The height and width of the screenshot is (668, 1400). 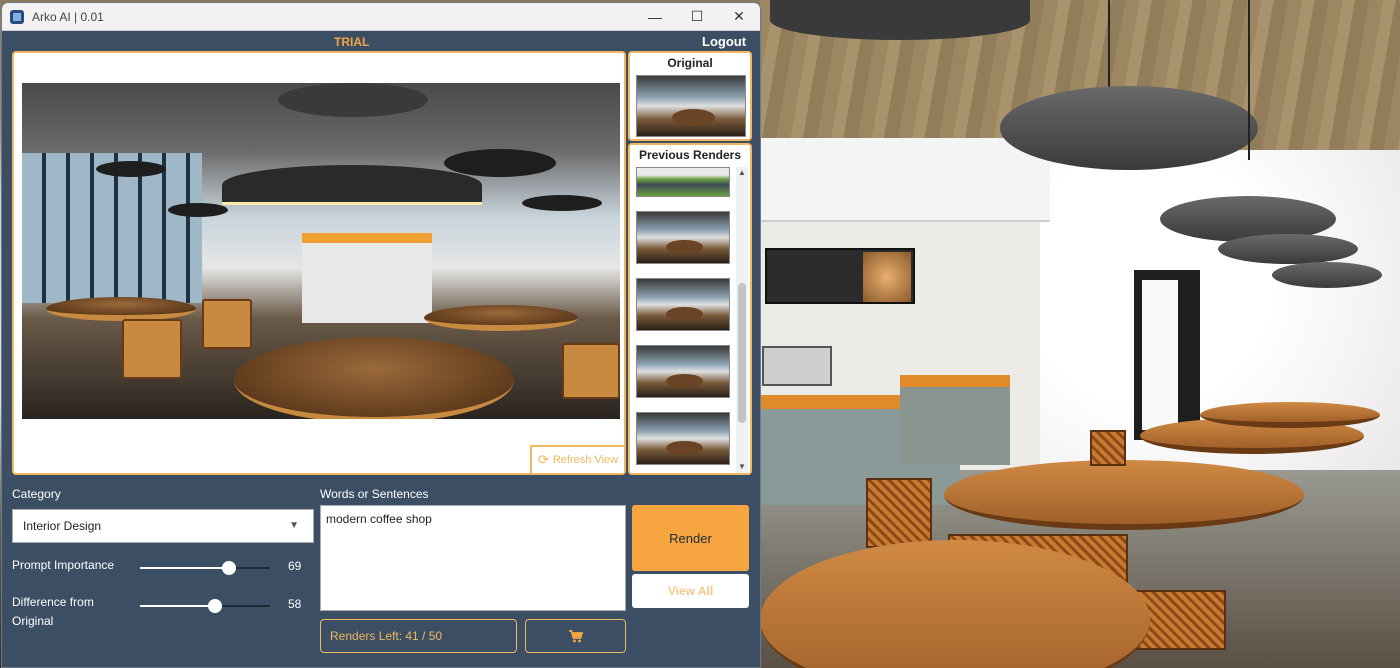 What do you see at coordinates (205, 568) in the screenshot?
I see `prompt-importance-slider` at bounding box center [205, 568].